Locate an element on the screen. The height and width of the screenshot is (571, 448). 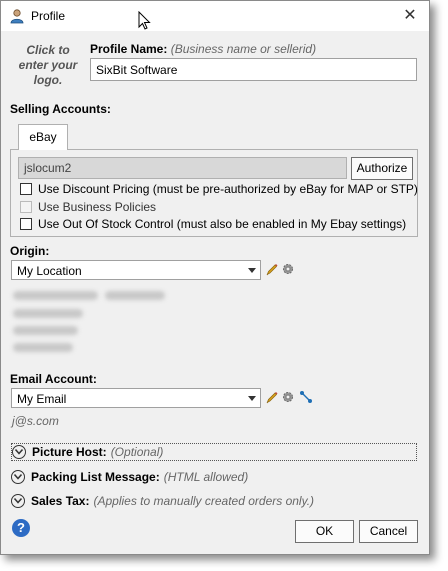
email-account-select: My Email is located at coordinates (136, 398).